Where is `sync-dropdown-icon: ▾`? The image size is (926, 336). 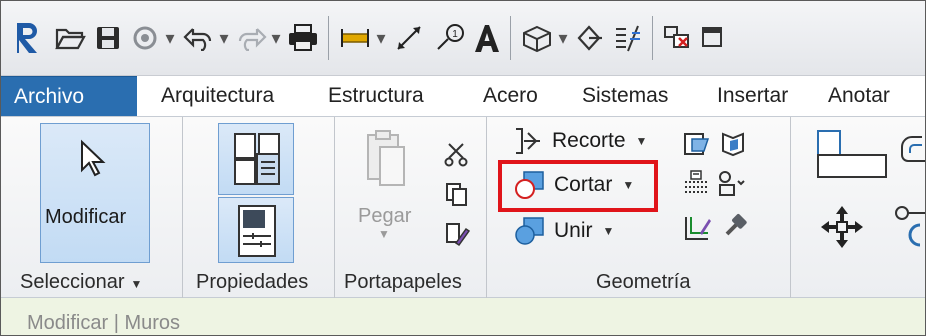
sync-dropdown-icon: ▾ is located at coordinates (170, 38).